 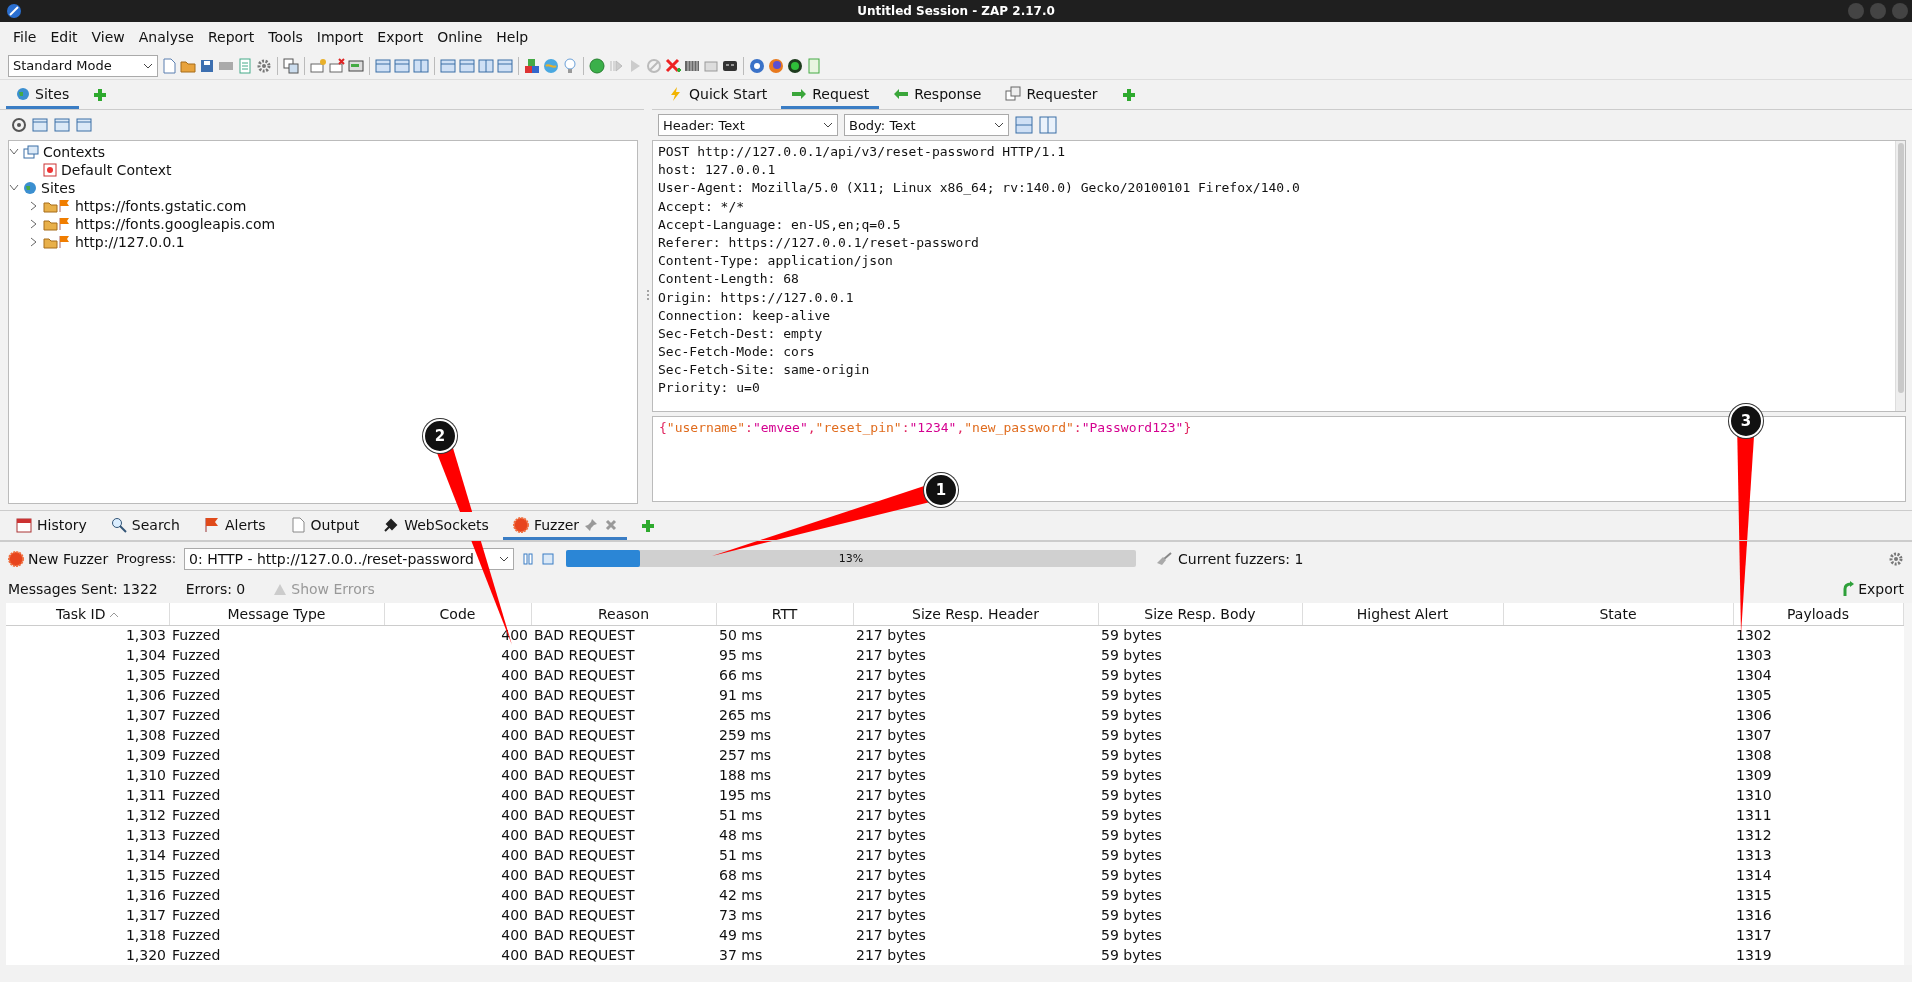 What do you see at coordinates (74, 152) in the screenshot?
I see `tree-node-label: Contexts` at bounding box center [74, 152].